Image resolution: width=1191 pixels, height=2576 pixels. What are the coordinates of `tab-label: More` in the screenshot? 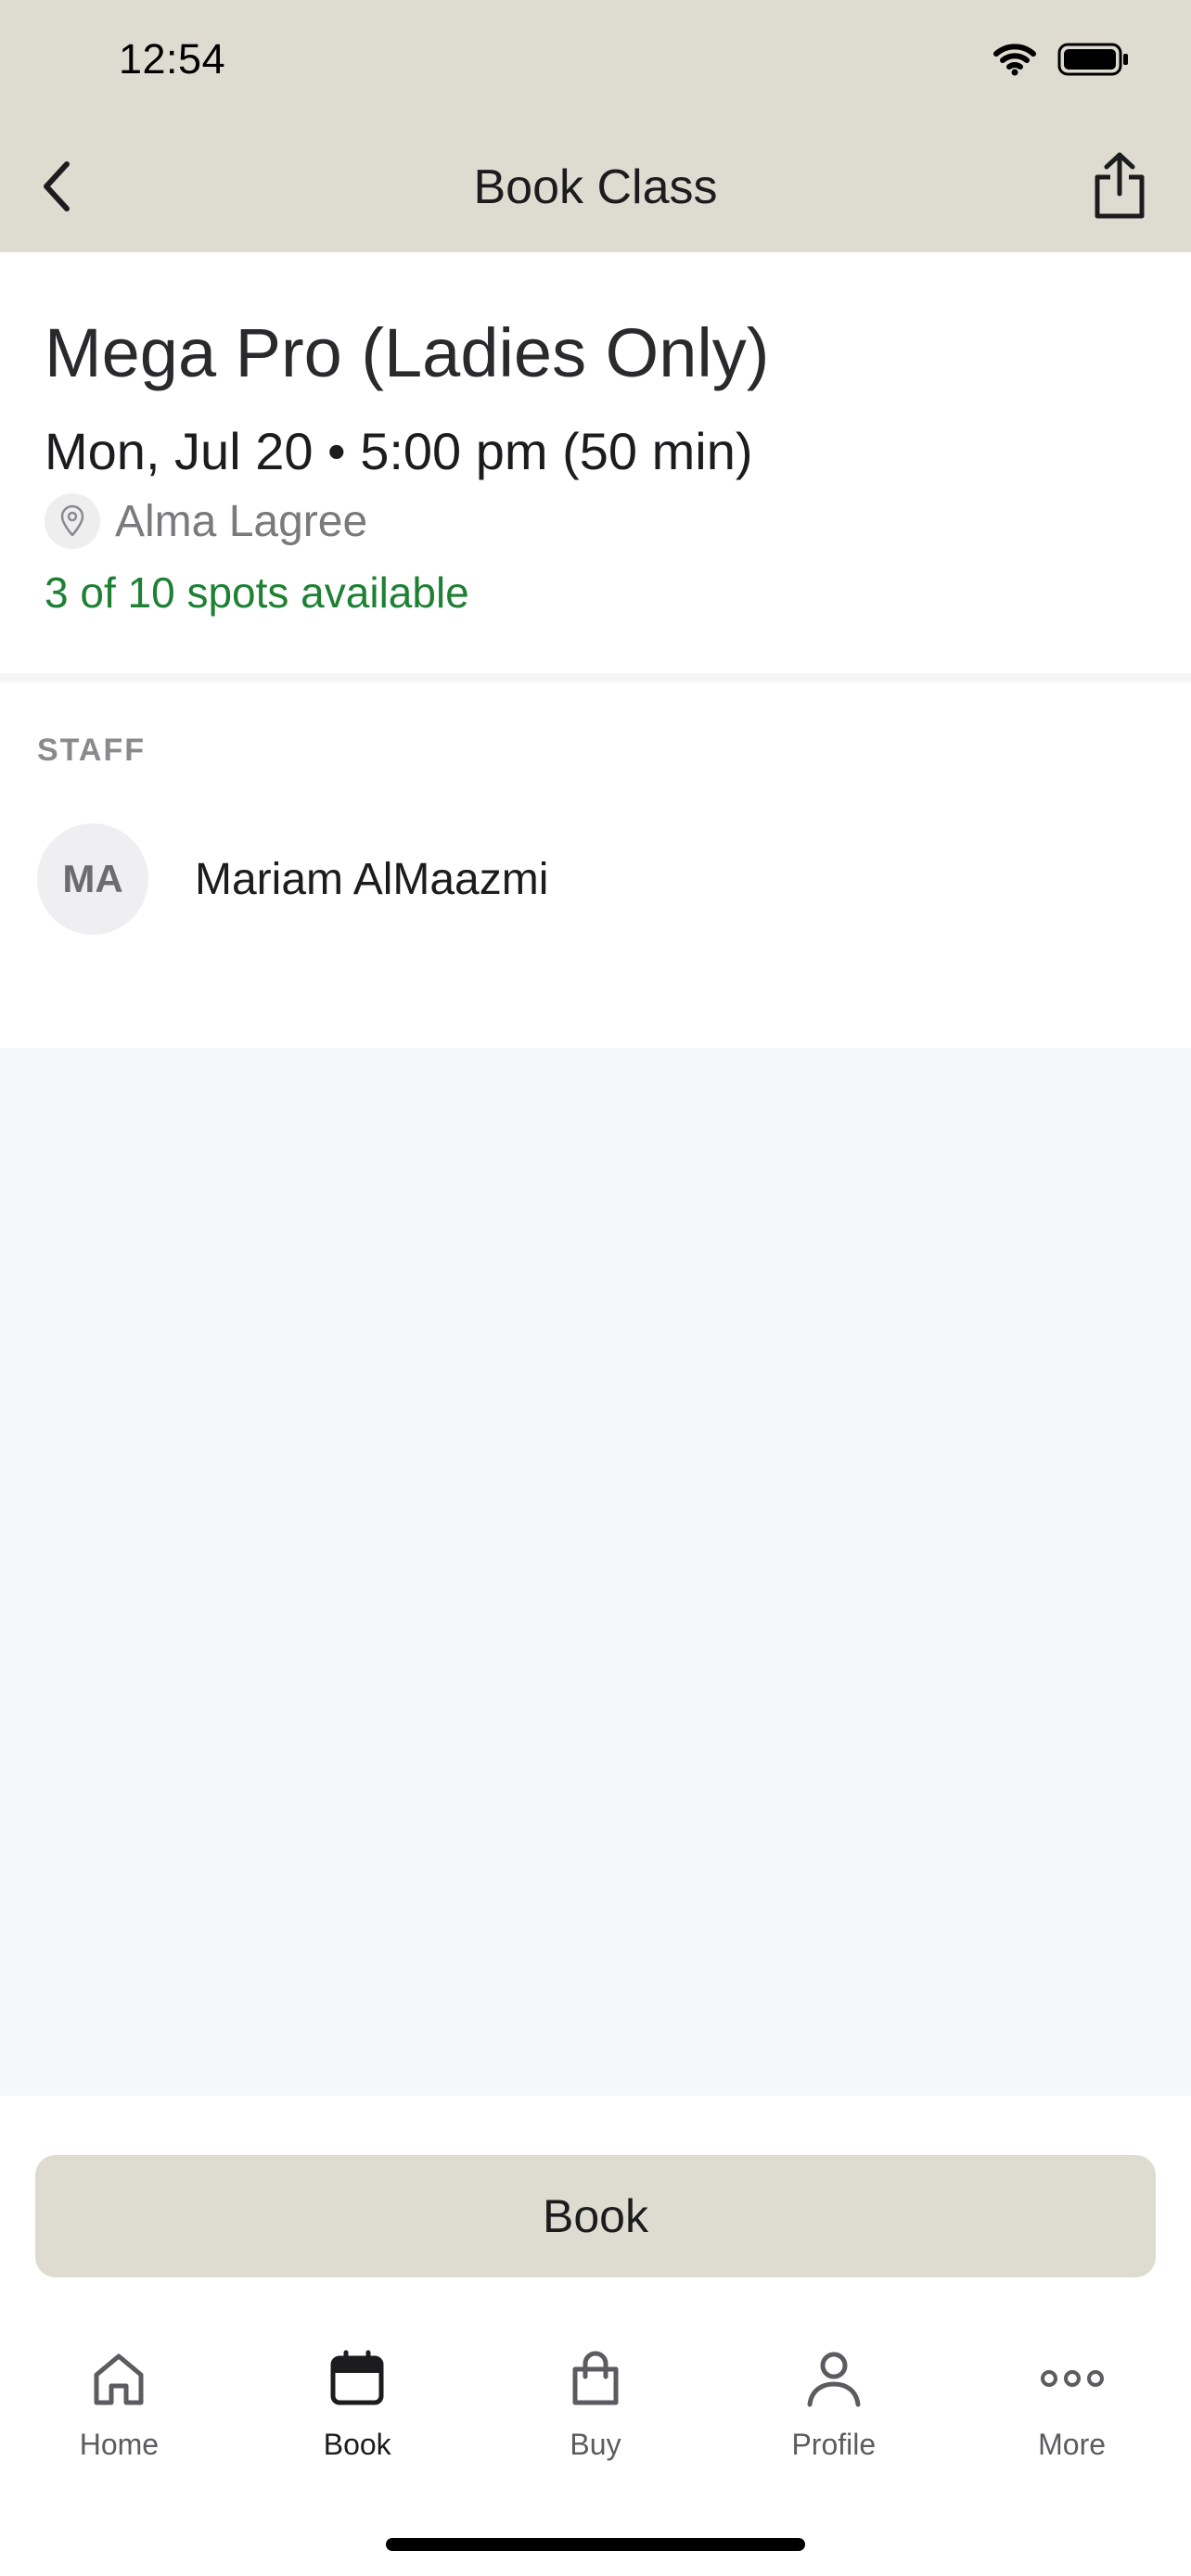 It's located at (1073, 2445).